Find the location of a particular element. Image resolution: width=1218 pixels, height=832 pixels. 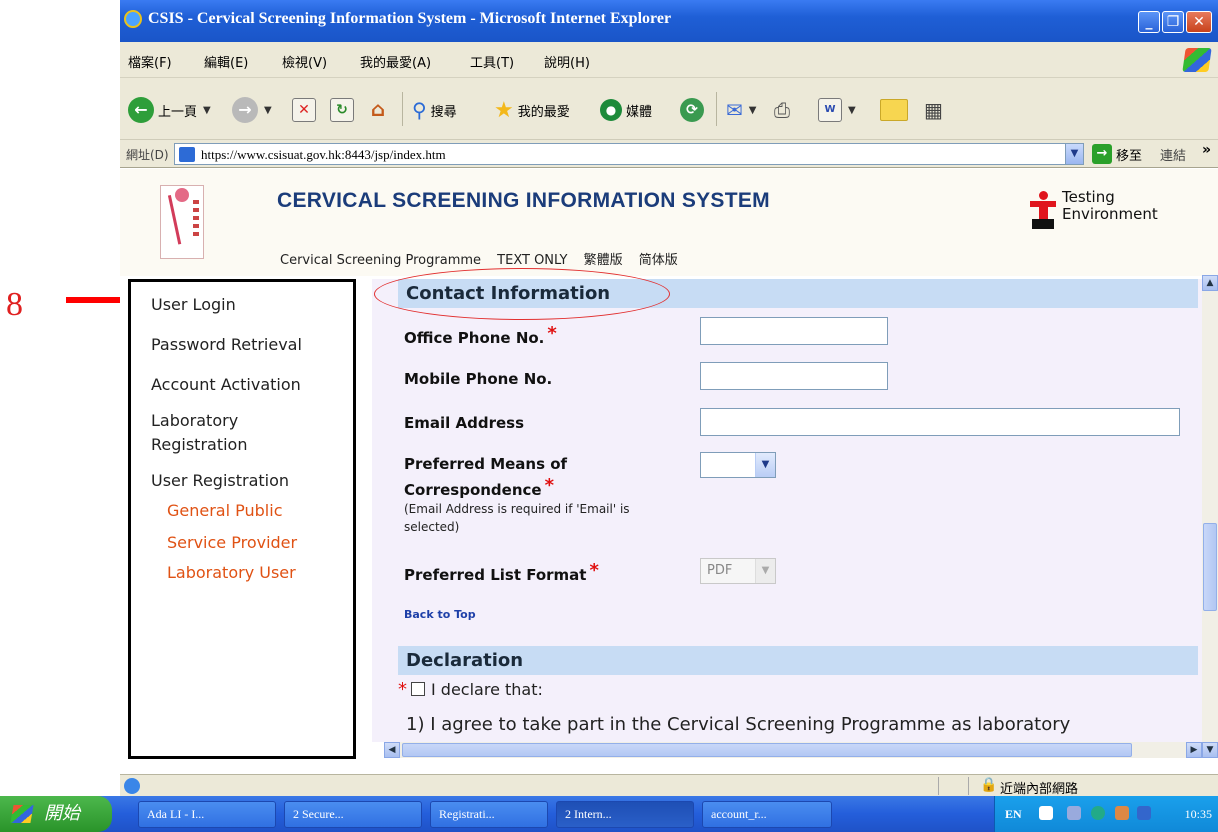

mail-button: ✉ ▼ is located at coordinates (741, 110).